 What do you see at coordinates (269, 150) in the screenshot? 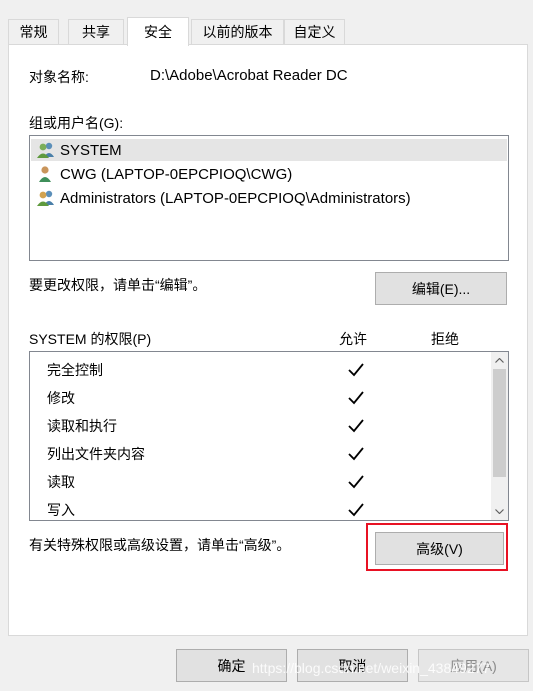
I see `group-item-system: SYSTEM` at bounding box center [269, 150].